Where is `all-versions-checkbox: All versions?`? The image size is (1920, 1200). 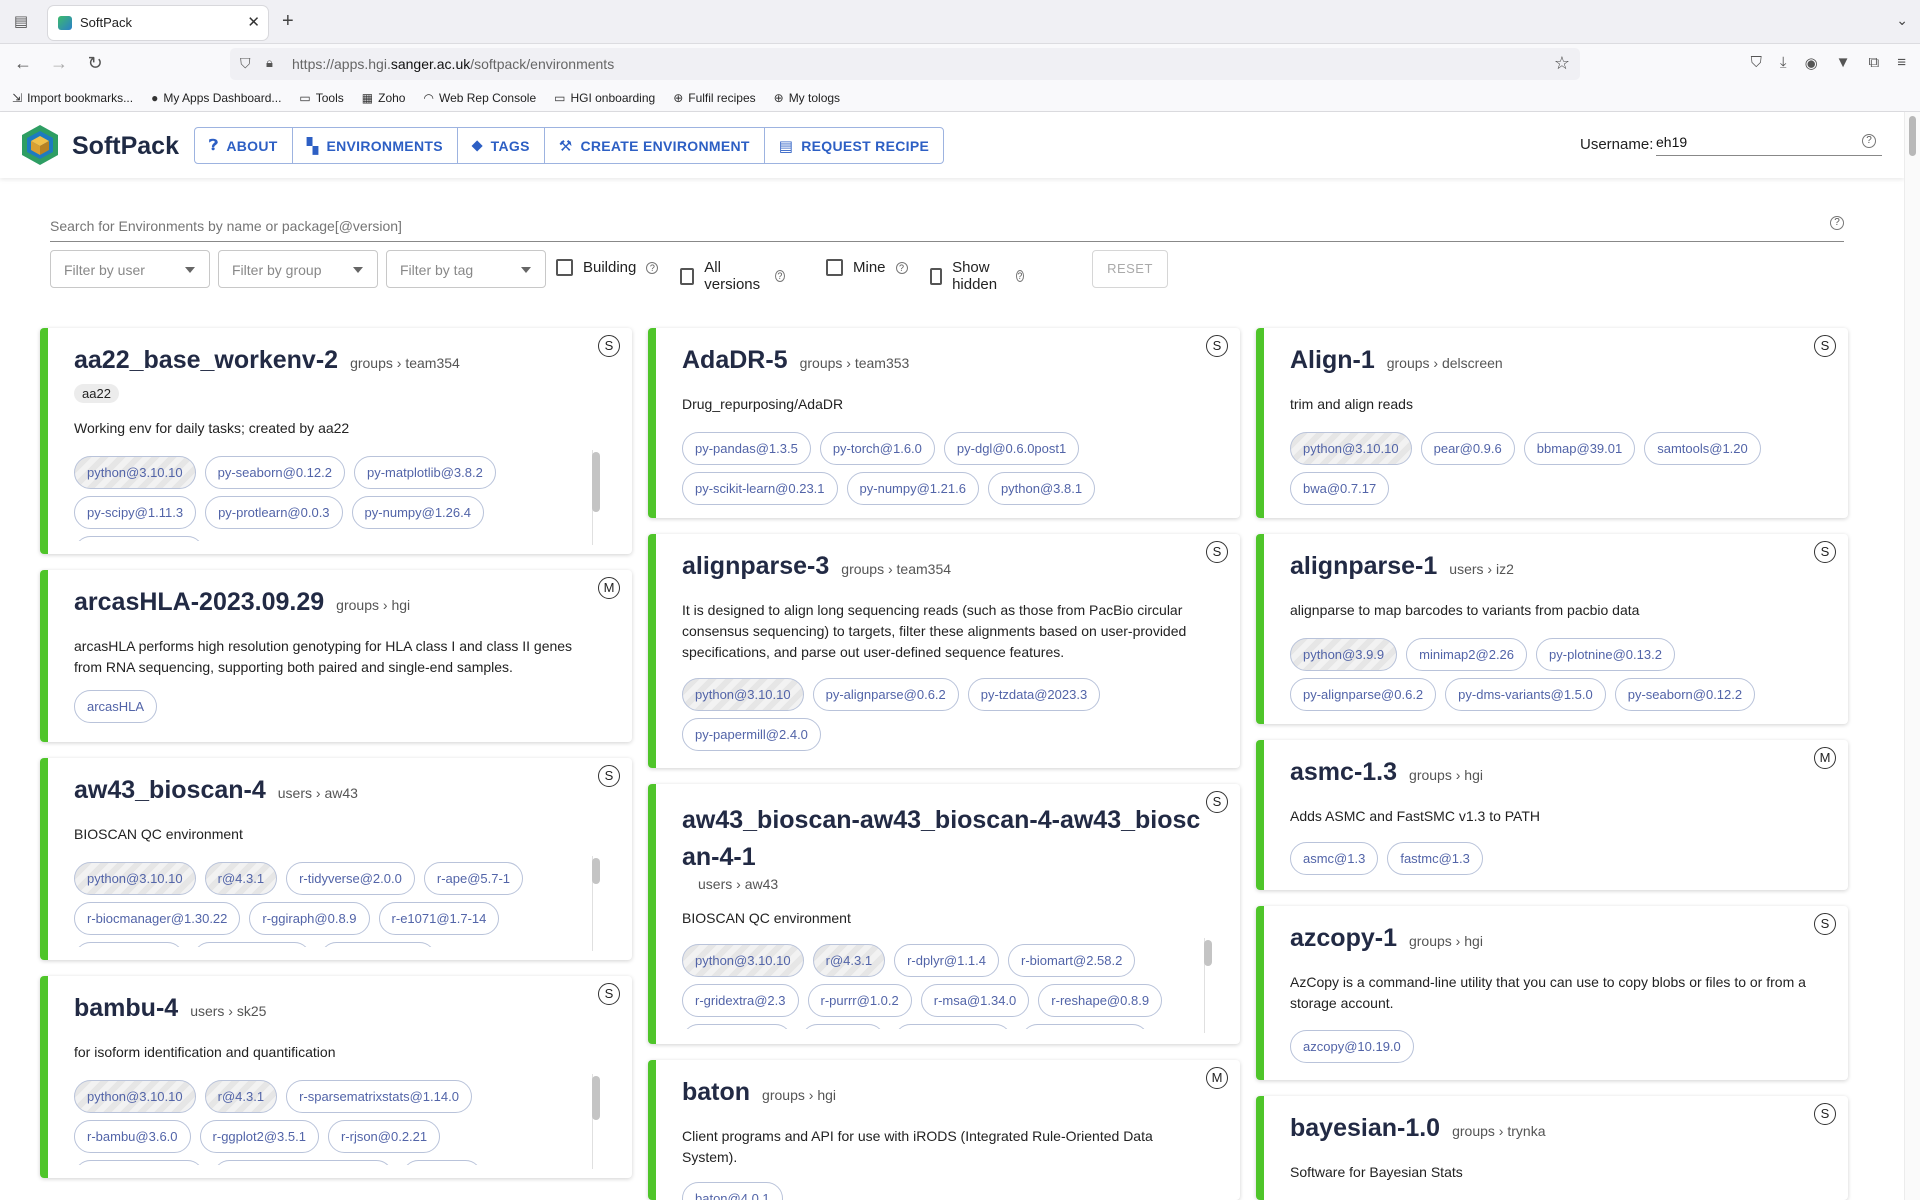 all-versions-checkbox: All versions? is located at coordinates (732, 276).